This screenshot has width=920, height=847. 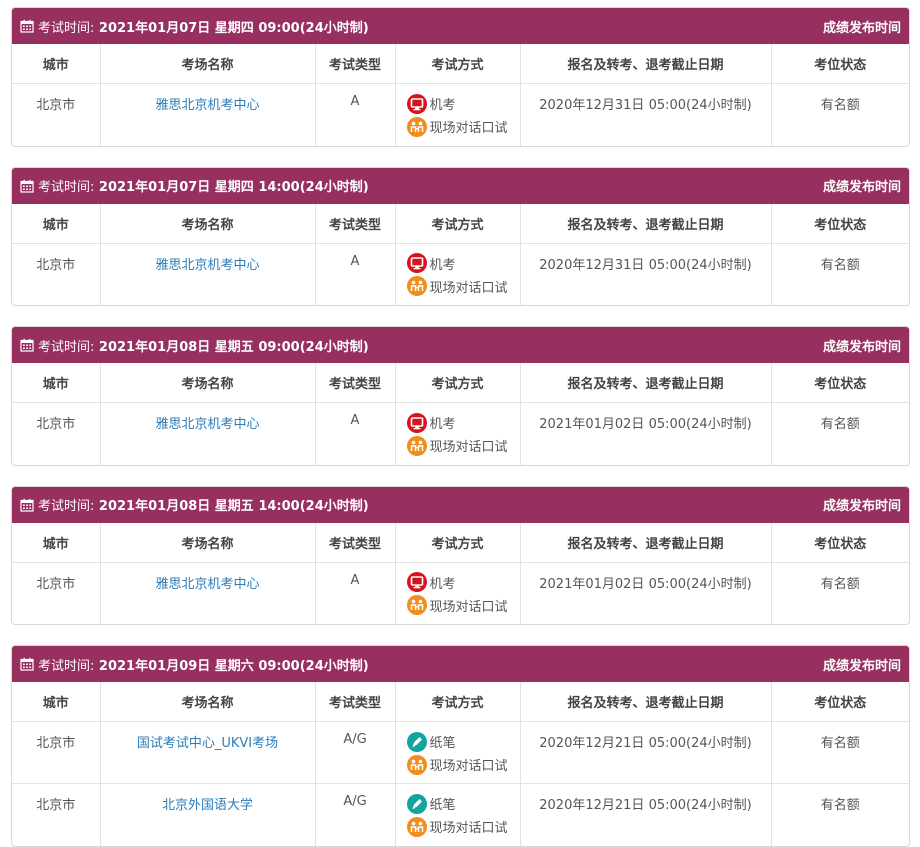 I want to click on venue-link: 北京外国语大学, so click(x=207, y=805).